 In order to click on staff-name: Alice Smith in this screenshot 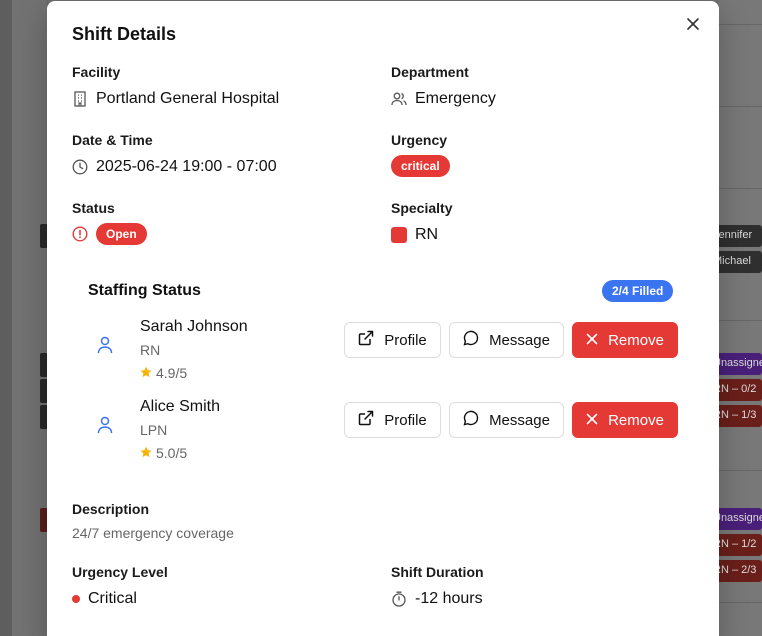, I will do `click(180, 406)`.